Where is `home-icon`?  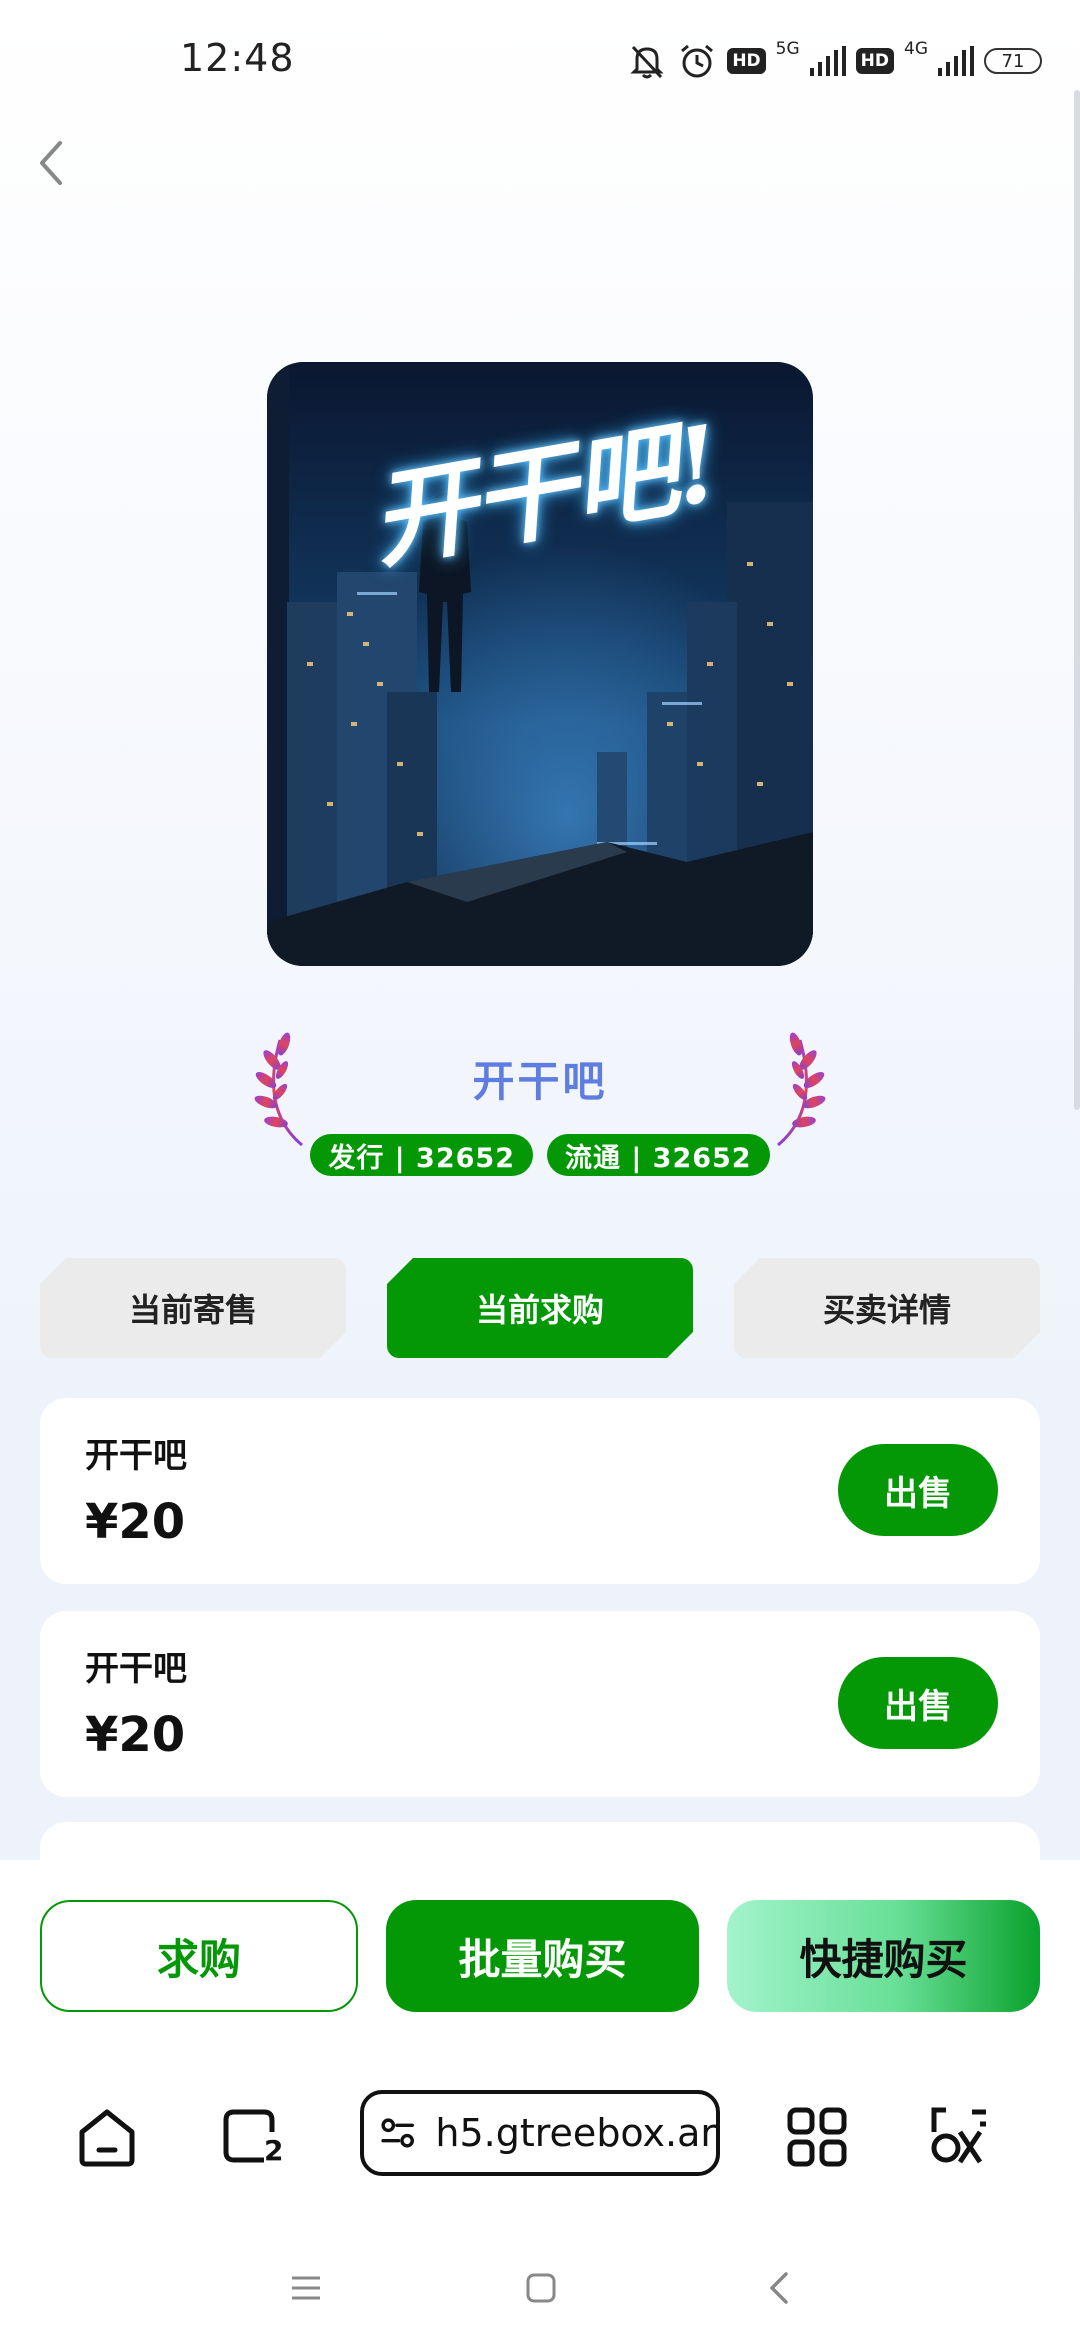 home-icon is located at coordinates (107, 2137).